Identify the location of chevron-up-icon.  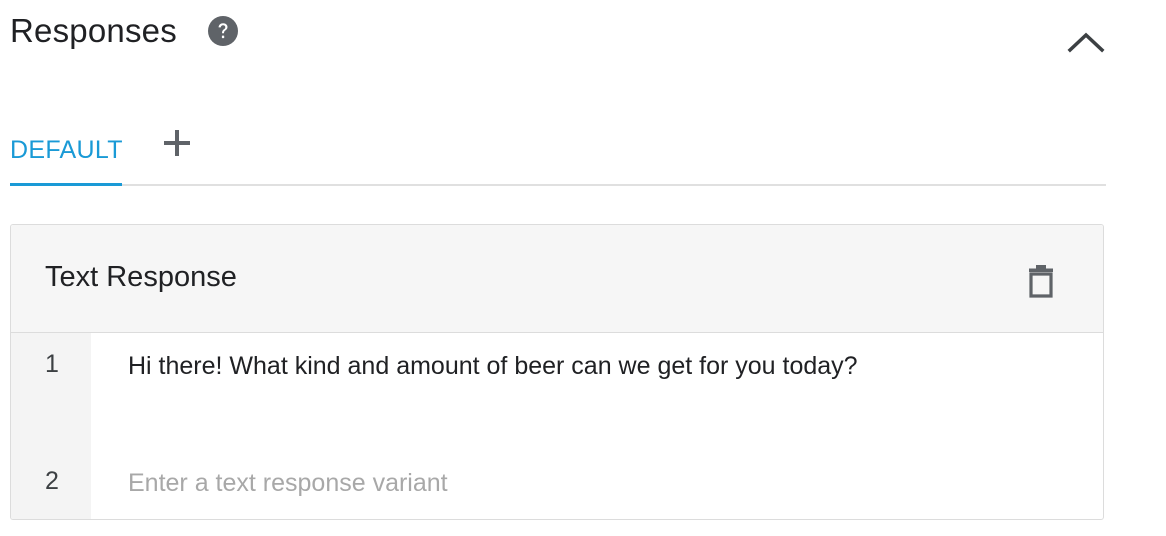
(1086, 41).